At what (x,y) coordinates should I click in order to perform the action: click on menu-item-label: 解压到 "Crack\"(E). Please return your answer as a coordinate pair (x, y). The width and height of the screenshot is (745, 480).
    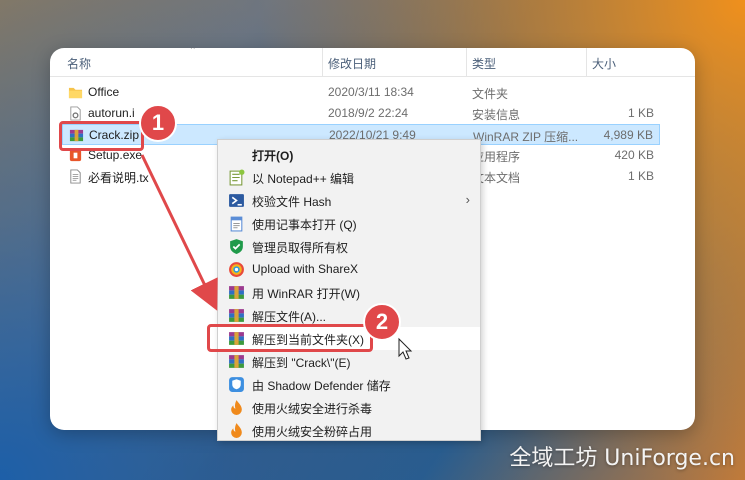
    Looking at the image, I should click on (301, 363).